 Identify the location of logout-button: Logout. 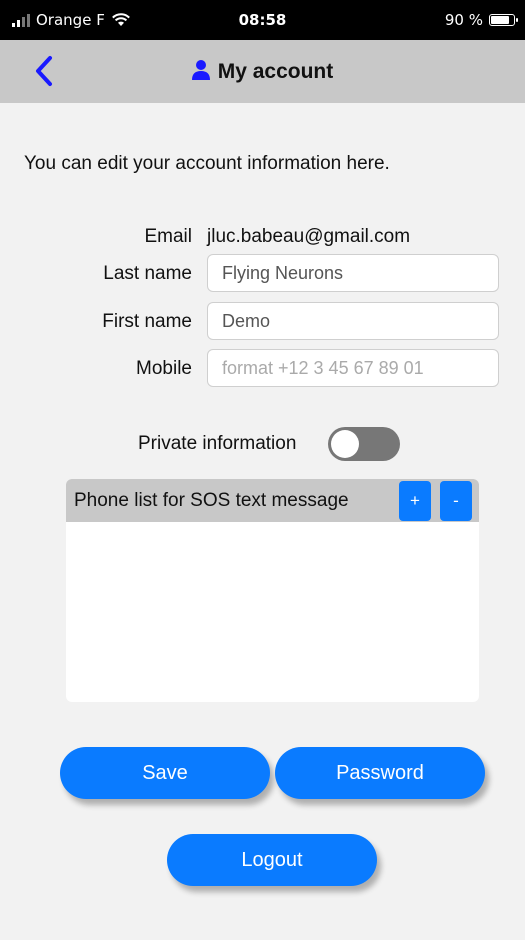
(272, 860).